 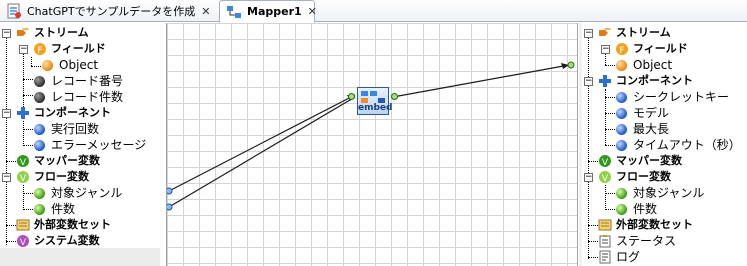 What do you see at coordinates (619, 257) in the screenshot?
I see `tree-item-log: ログ` at bounding box center [619, 257].